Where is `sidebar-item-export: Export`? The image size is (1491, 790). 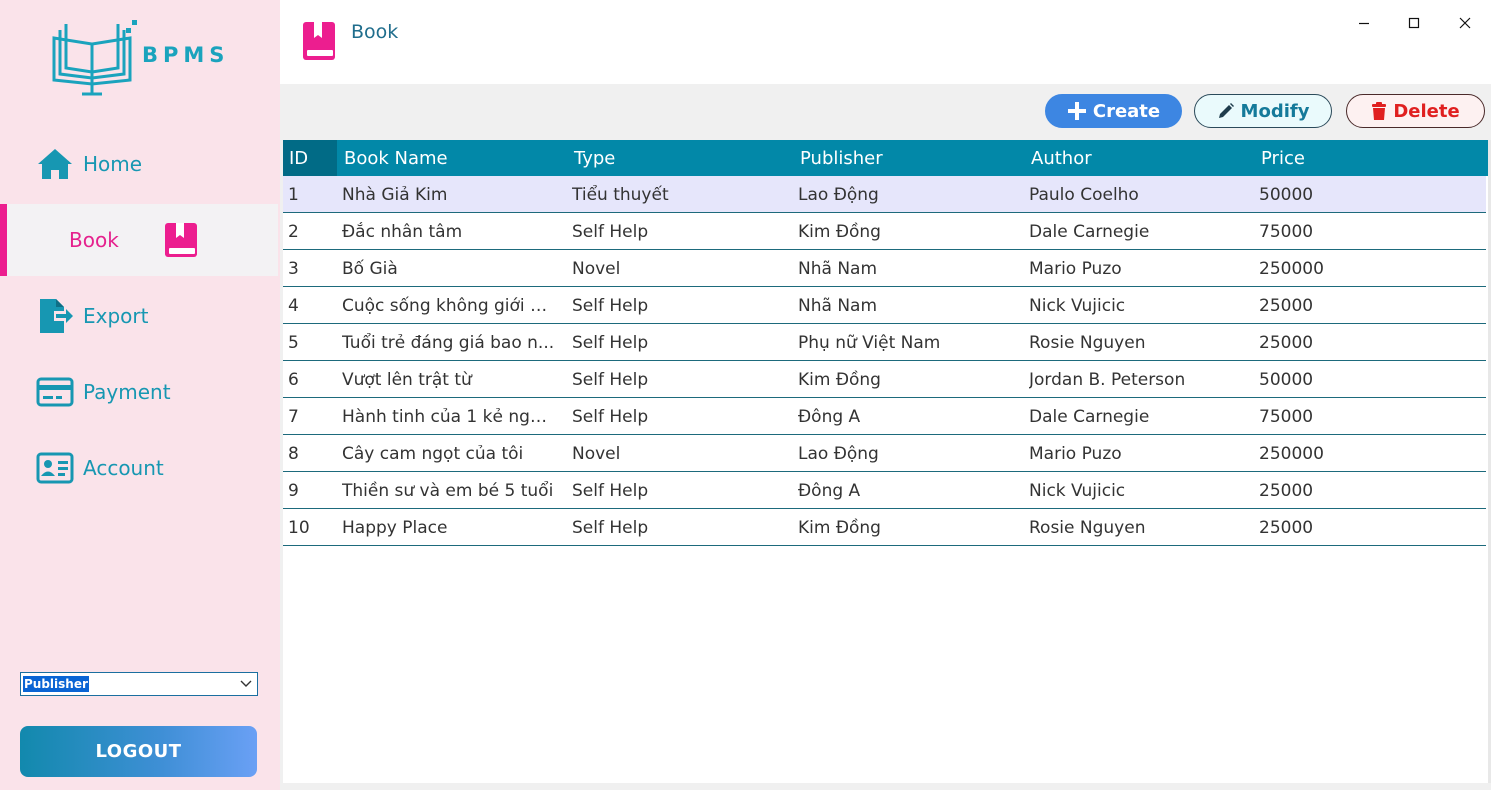
sidebar-item-export: Export is located at coordinates (139, 316).